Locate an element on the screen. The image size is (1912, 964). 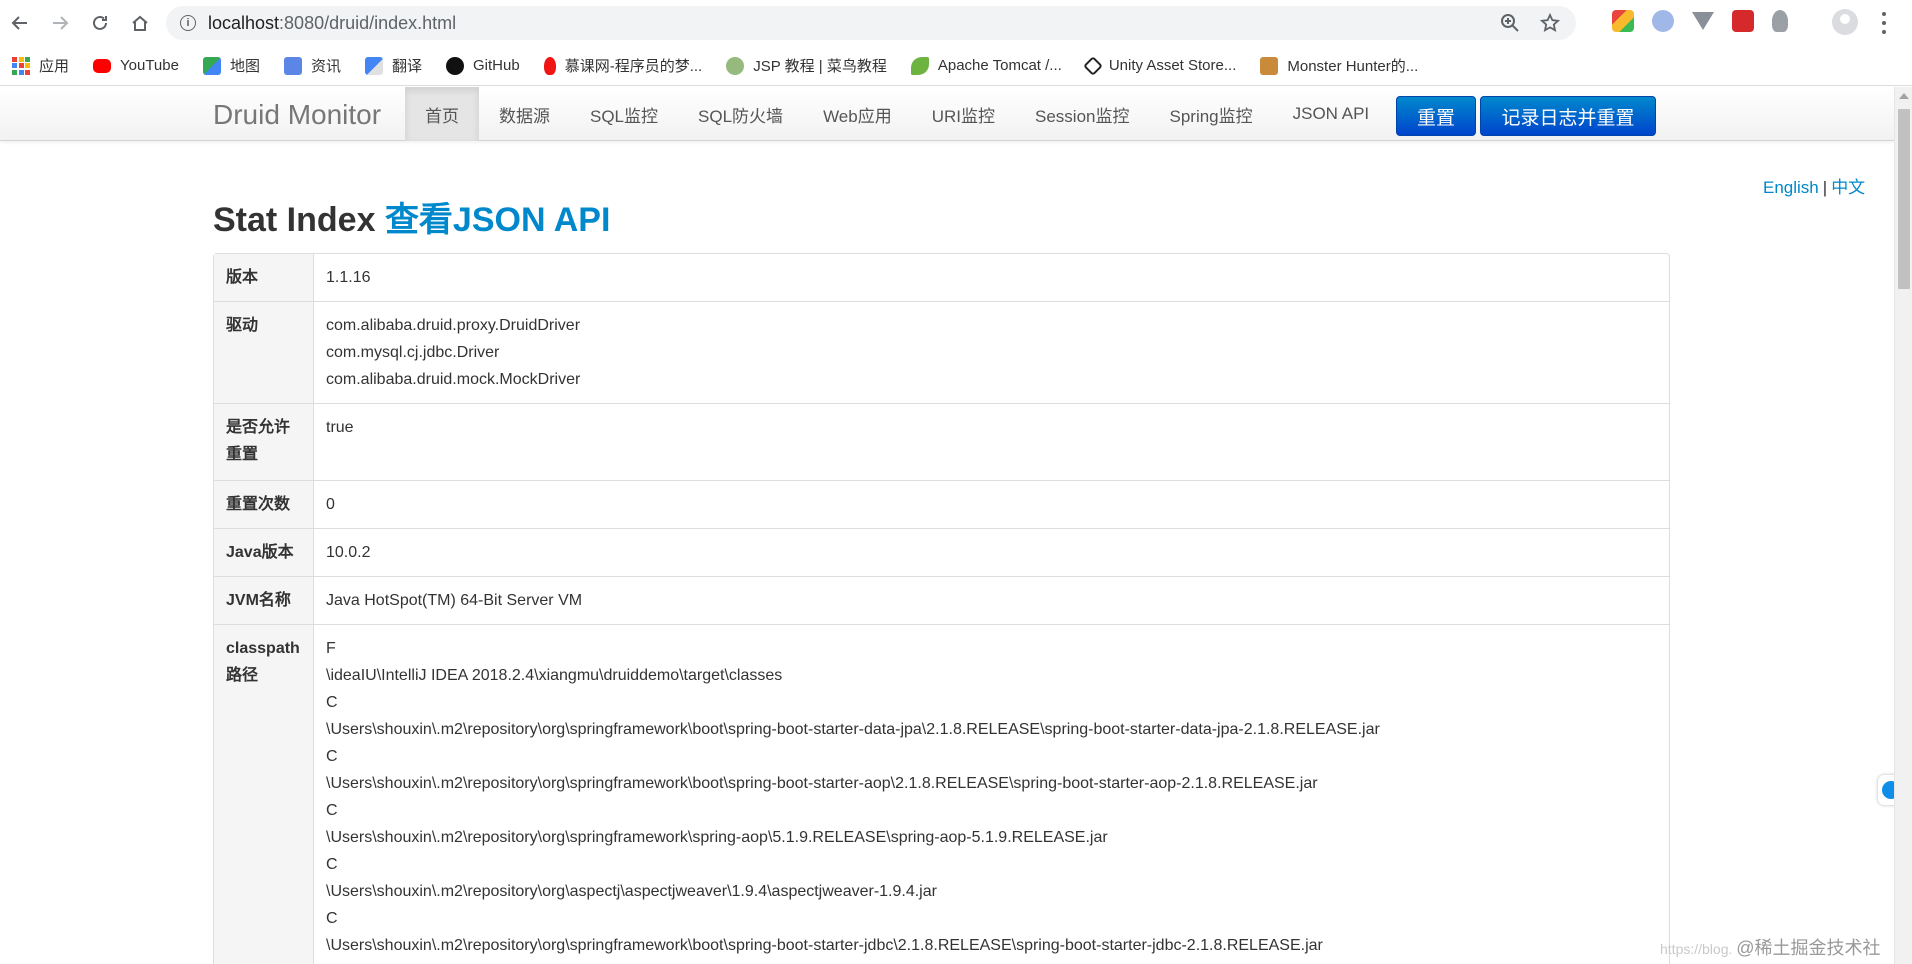
reset-button: 重置 is located at coordinates (1436, 116).